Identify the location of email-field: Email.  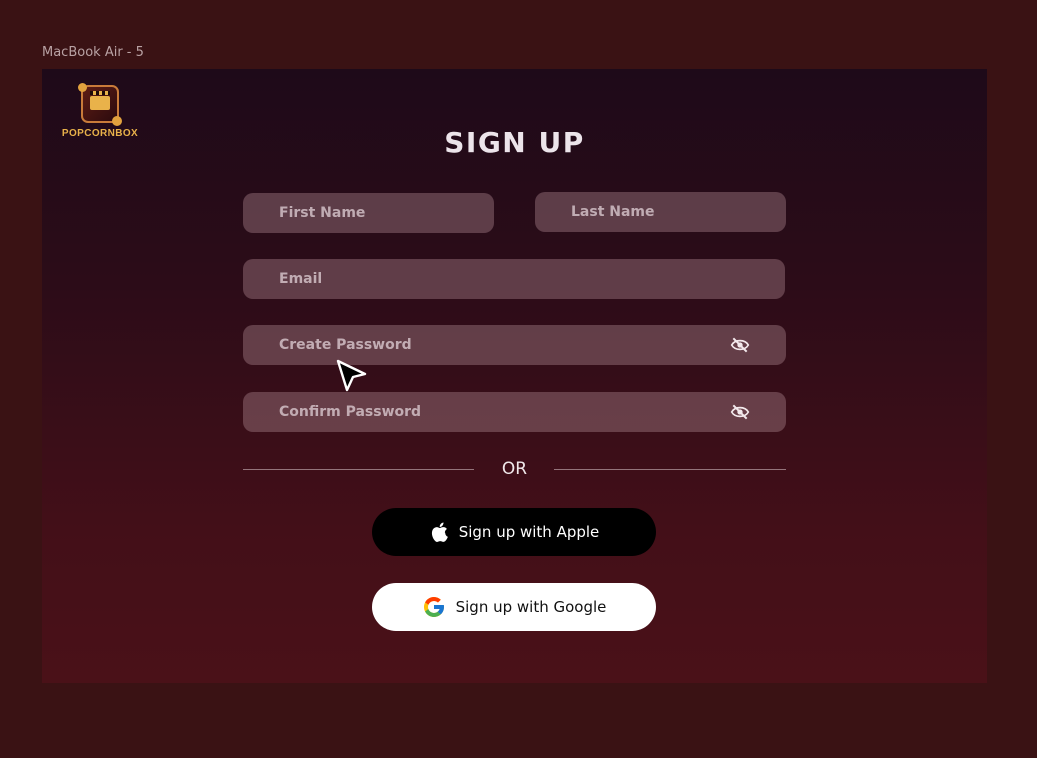
(514, 279).